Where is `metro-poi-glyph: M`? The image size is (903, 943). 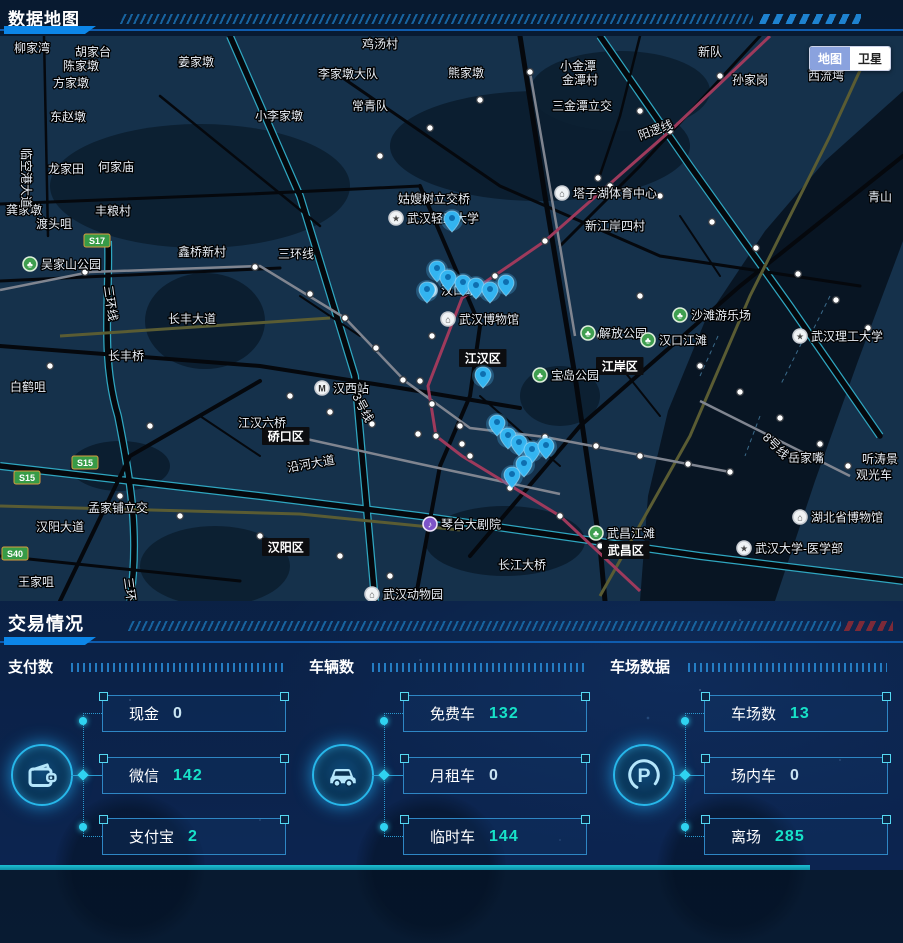 metro-poi-glyph: M is located at coordinates (322, 388).